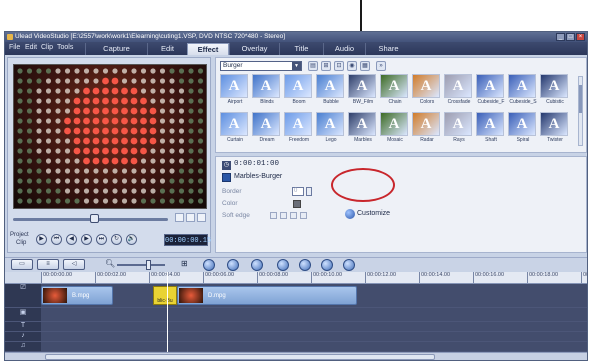 This screenshot has height=363, width=590. I want to click on menu-clip: Clip, so click(47, 47).